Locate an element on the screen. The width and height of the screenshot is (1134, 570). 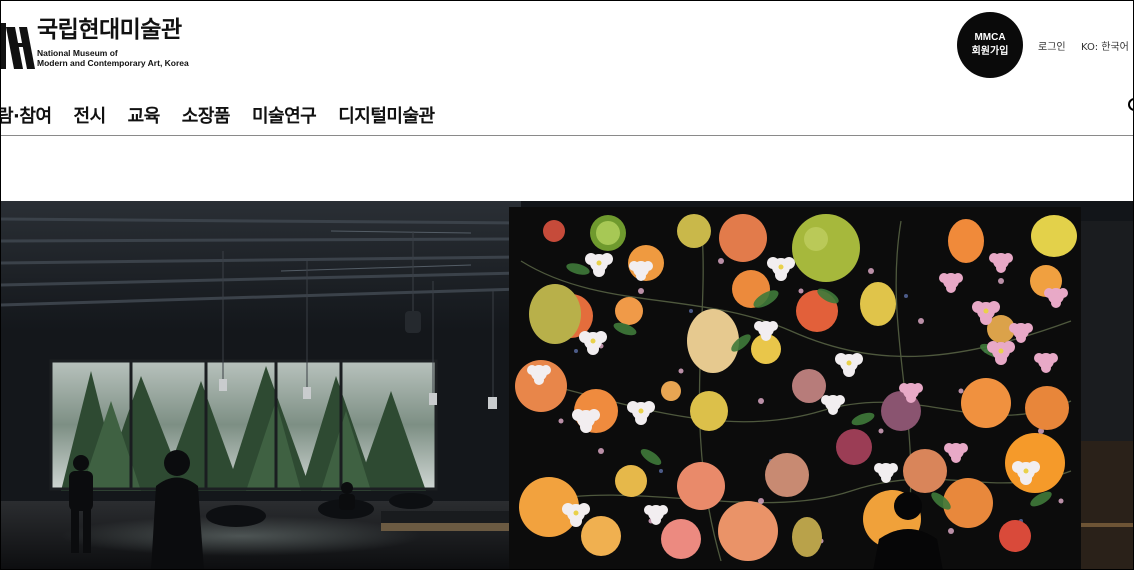
nav-item-digital-museum: 디지털미술관 is located at coordinates (386, 115).